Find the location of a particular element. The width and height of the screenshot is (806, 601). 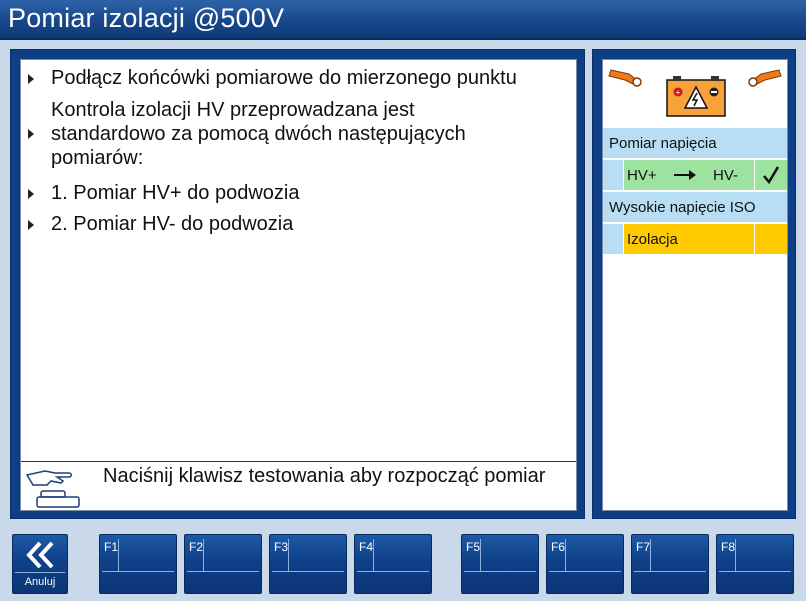

hv-battery-with-probes-icon: + is located at coordinates (695, 93).